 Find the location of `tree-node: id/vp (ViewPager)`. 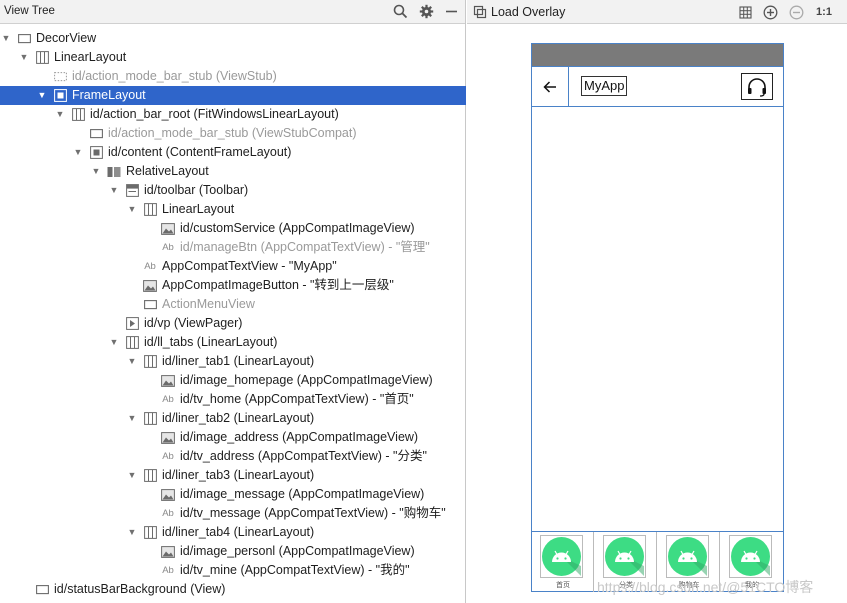

tree-node: id/vp (ViewPager) is located at coordinates (233, 323).